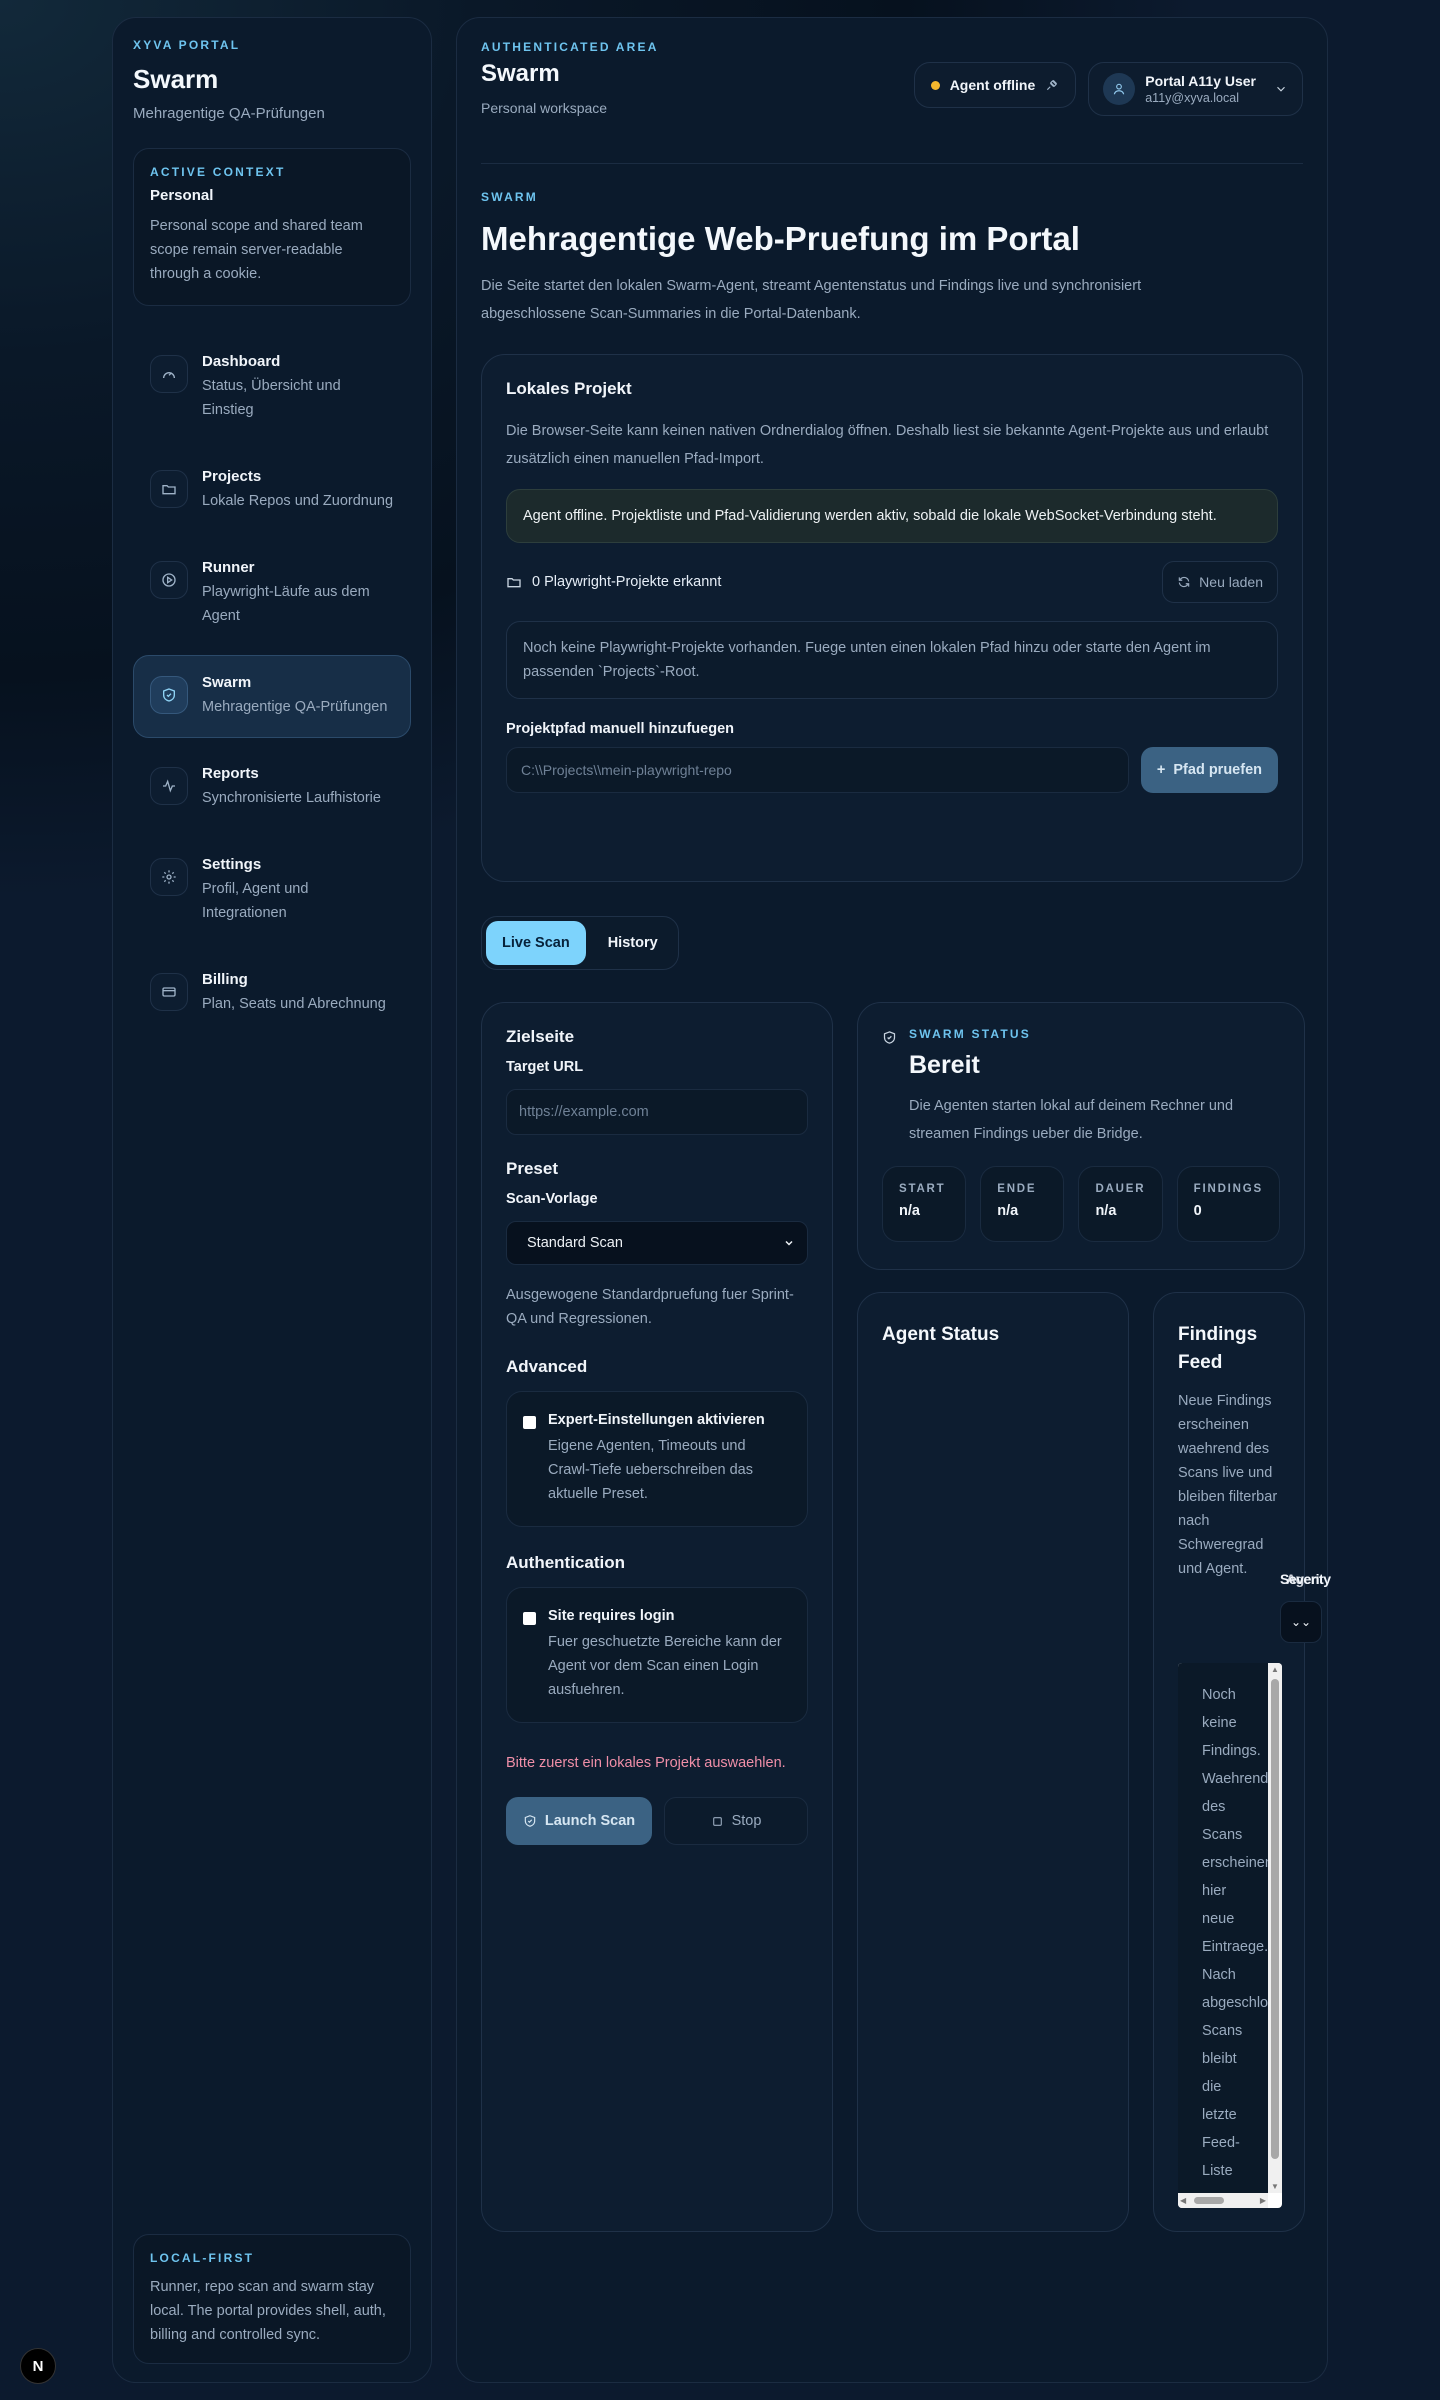  What do you see at coordinates (1119, 89) in the screenshot?
I see `avatar` at bounding box center [1119, 89].